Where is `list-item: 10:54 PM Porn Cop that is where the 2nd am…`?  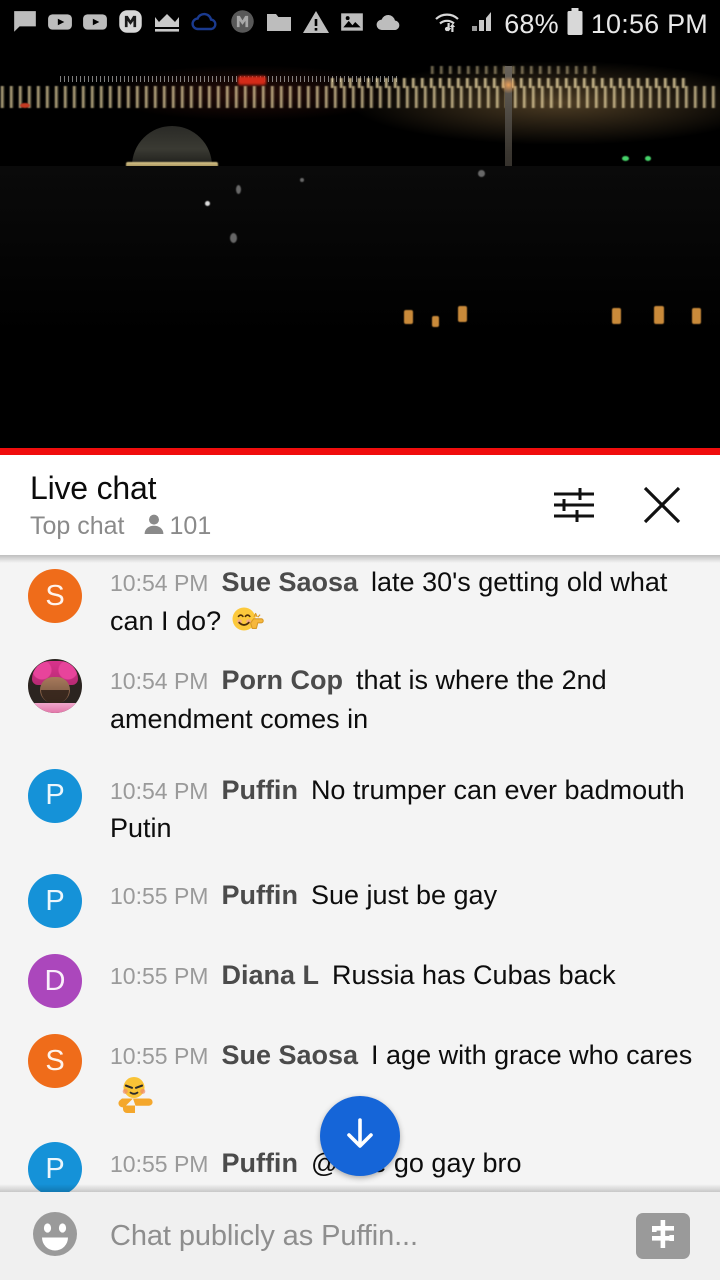
list-item: 10:54 PM Porn Cop that is where the 2nd am… is located at coordinates (360, 698).